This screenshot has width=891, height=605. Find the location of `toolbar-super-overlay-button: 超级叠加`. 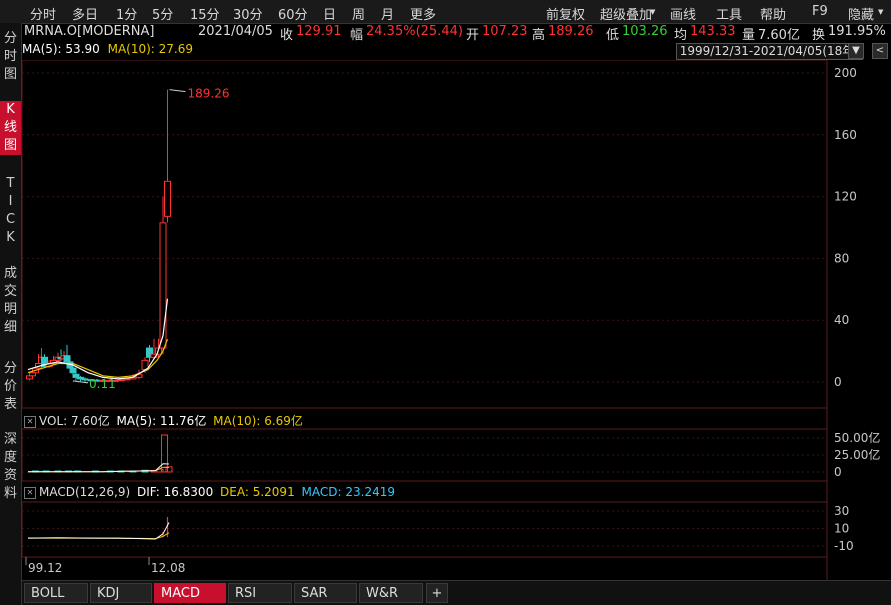

toolbar-super-overlay-button: 超级叠加 is located at coordinates (626, 13).